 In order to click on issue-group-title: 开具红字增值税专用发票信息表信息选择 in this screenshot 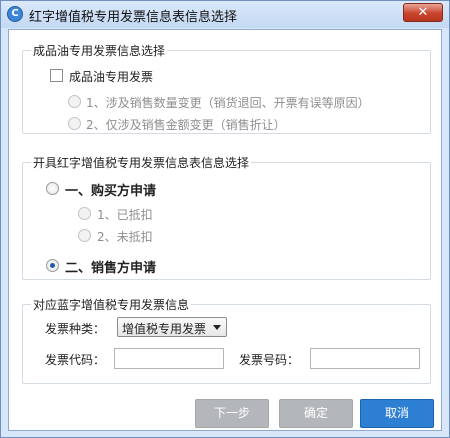, I will do `click(141, 162)`.